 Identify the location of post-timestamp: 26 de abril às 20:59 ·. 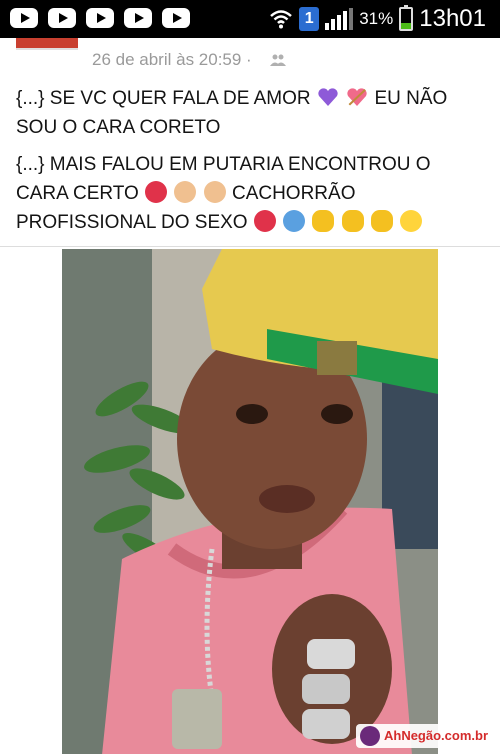
(172, 60).